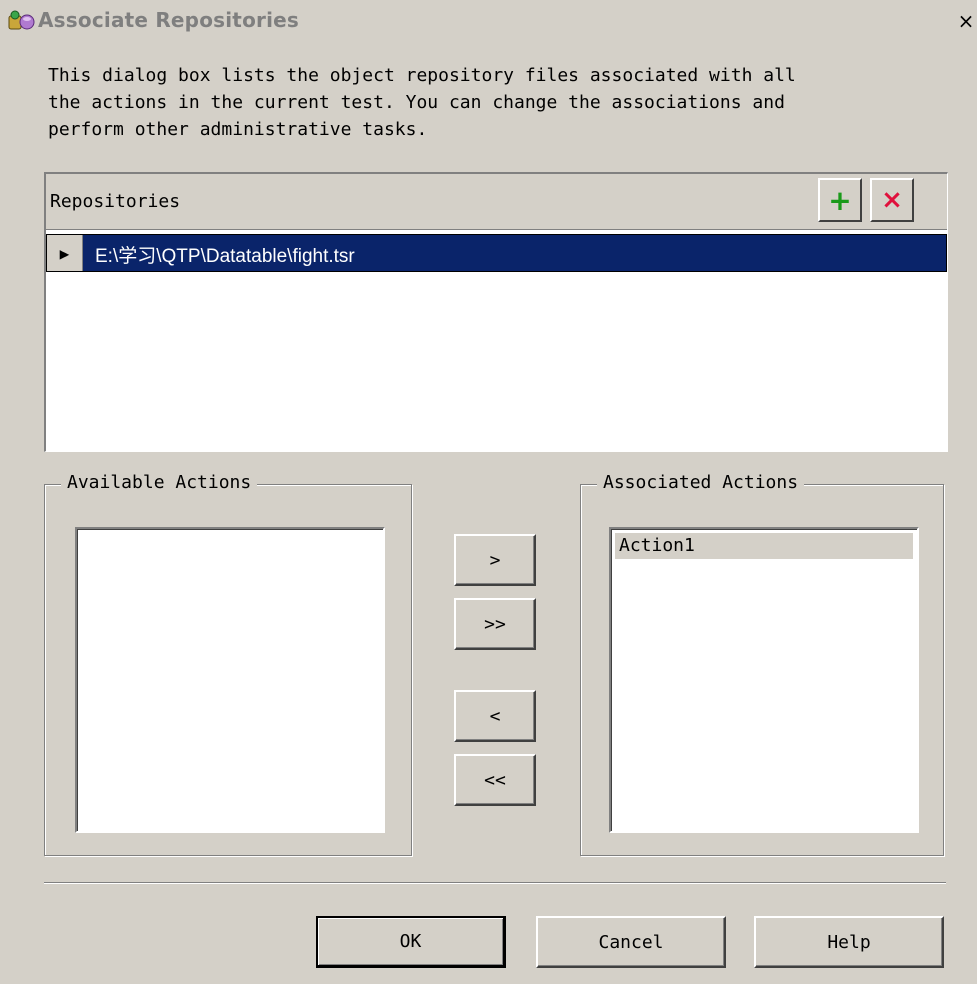 This screenshot has width=977, height=984. I want to click on repositories-header: Repositories + ×, so click(496, 202).